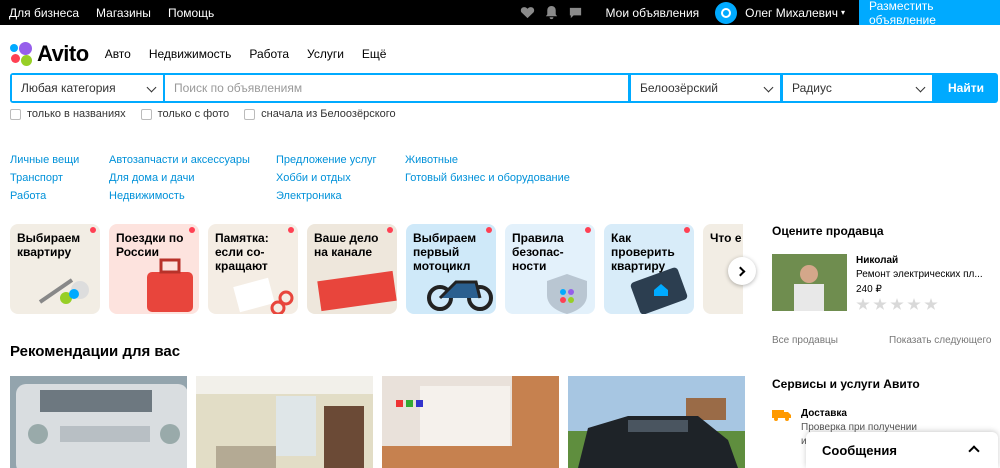 Image resolution: width=1000 pixels, height=468 pixels. What do you see at coordinates (966, 88) in the screenshot?
I see `find-button: Найти` at bounding box center [966, 88].